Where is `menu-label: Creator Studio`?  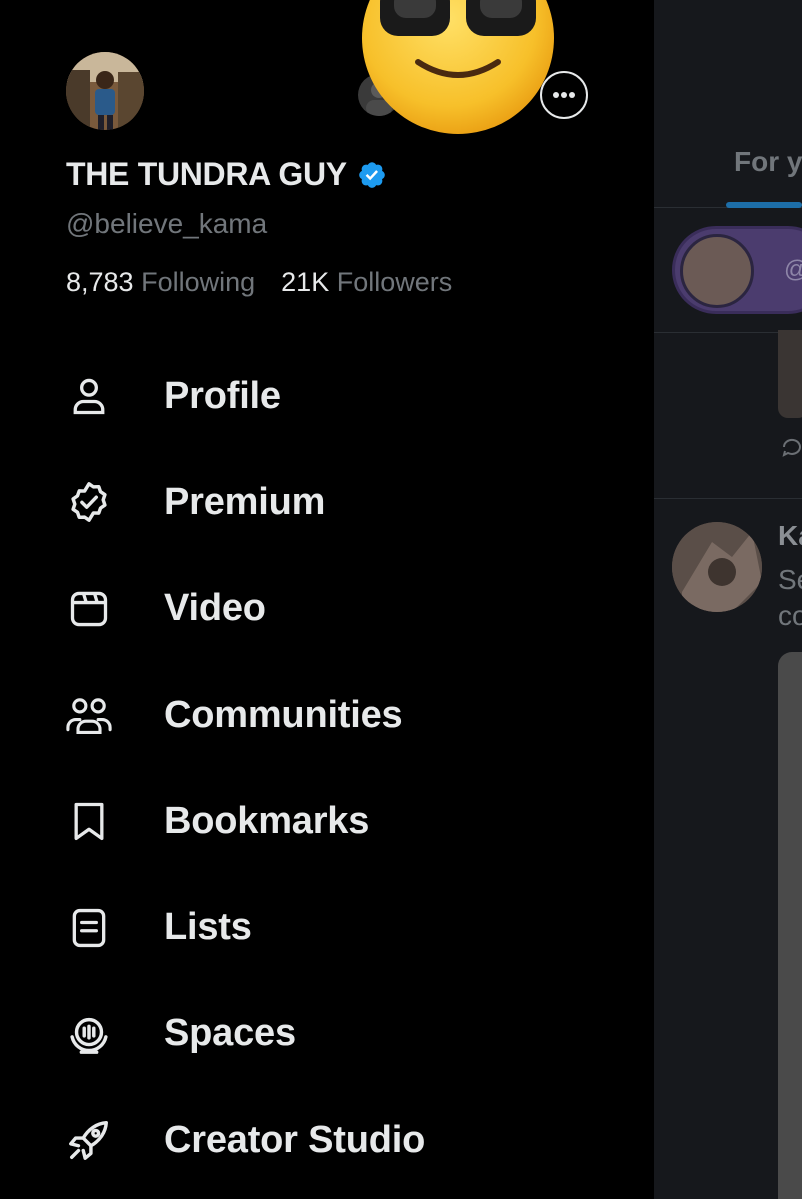
menu-label: Creator Studio is located at coordinates (295, 1139).